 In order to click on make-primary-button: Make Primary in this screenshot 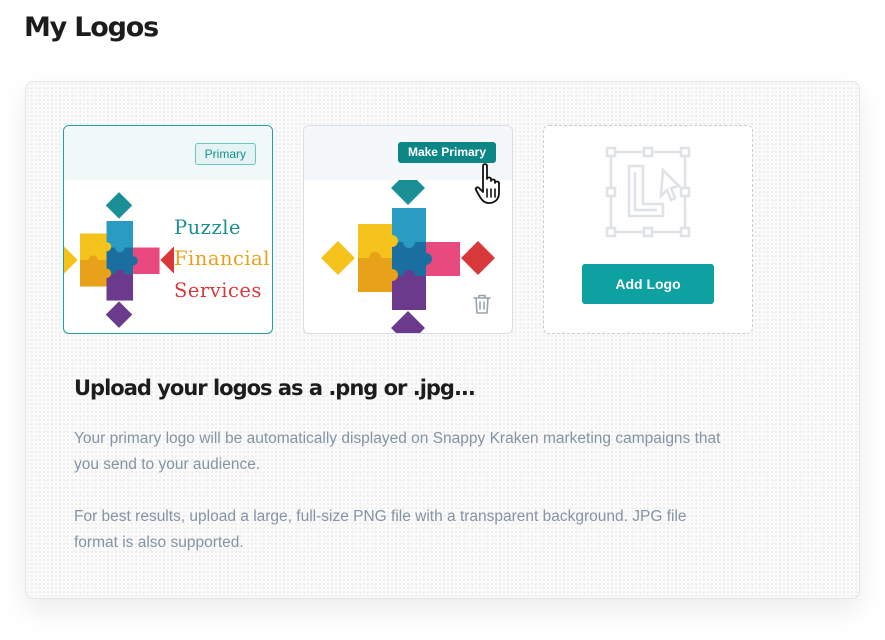, I will do `click(446, 152)`.